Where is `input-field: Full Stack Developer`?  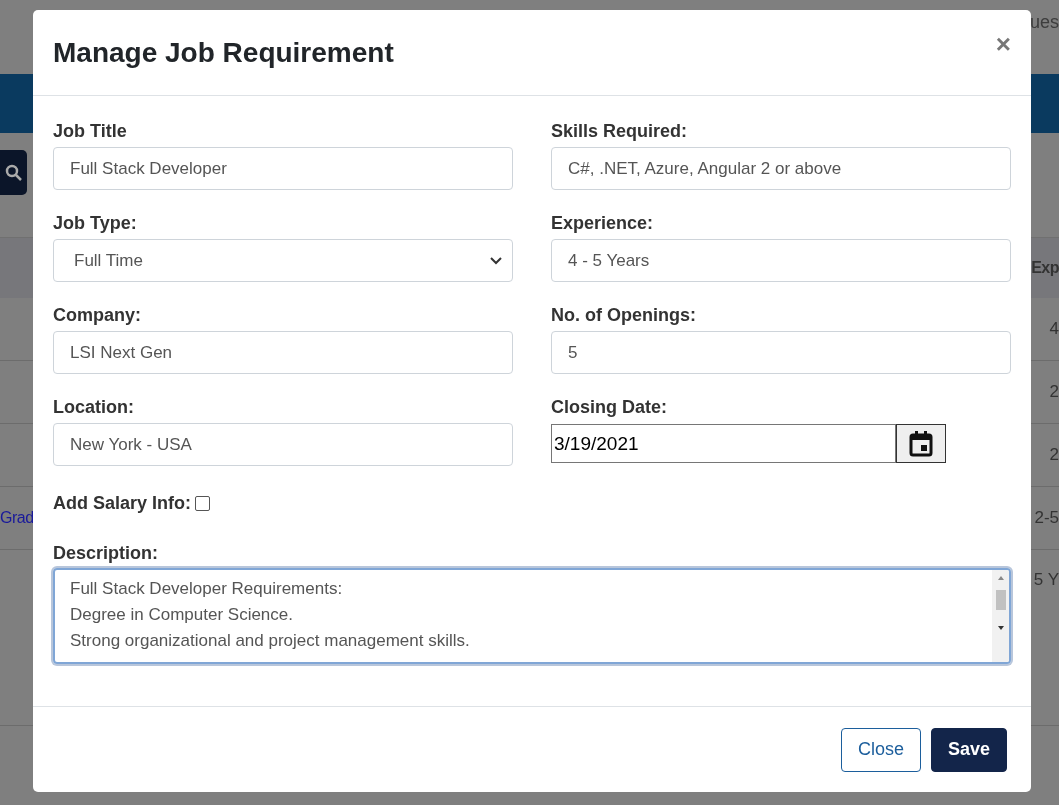
input-field: Full Stack Developer is located at coordinates (283, 168).